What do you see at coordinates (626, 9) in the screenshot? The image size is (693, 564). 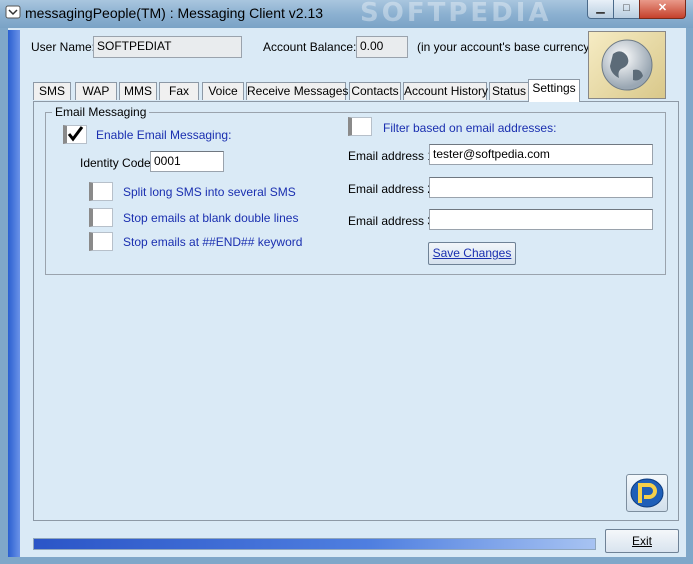 I see `maximize-button: □` at bounding box center [626, 9].